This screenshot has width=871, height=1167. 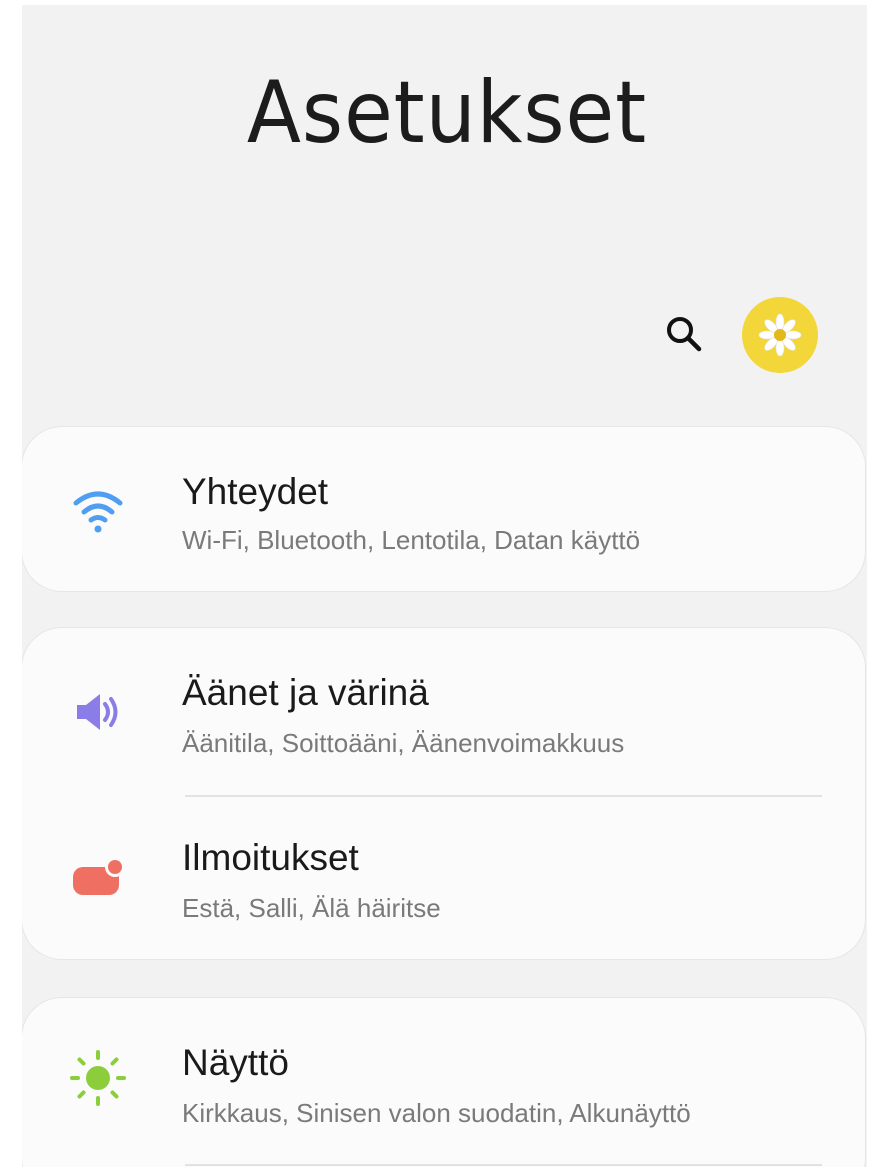 What do you see at coordinates (311, 908) in the screenshot?
I see `settings-item-subtitle: Estä, Salli, Älä häiritse` at bounding box center [311, 908].